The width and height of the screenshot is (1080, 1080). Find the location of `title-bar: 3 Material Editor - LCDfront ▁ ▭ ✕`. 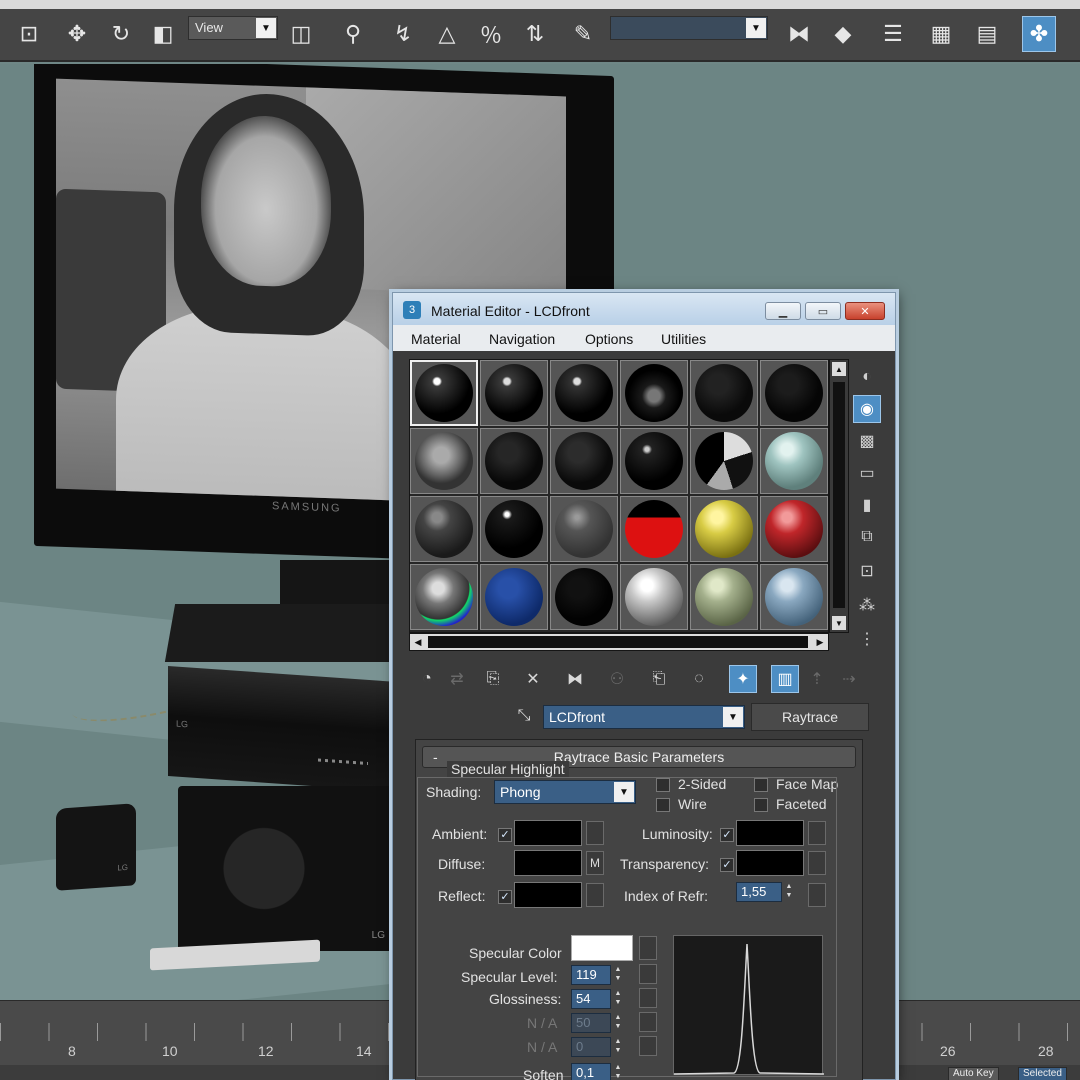

title-bar: 3 Material Editor - LCDfront ▁ ▭ ✕ is located at coordinates (644, 309).